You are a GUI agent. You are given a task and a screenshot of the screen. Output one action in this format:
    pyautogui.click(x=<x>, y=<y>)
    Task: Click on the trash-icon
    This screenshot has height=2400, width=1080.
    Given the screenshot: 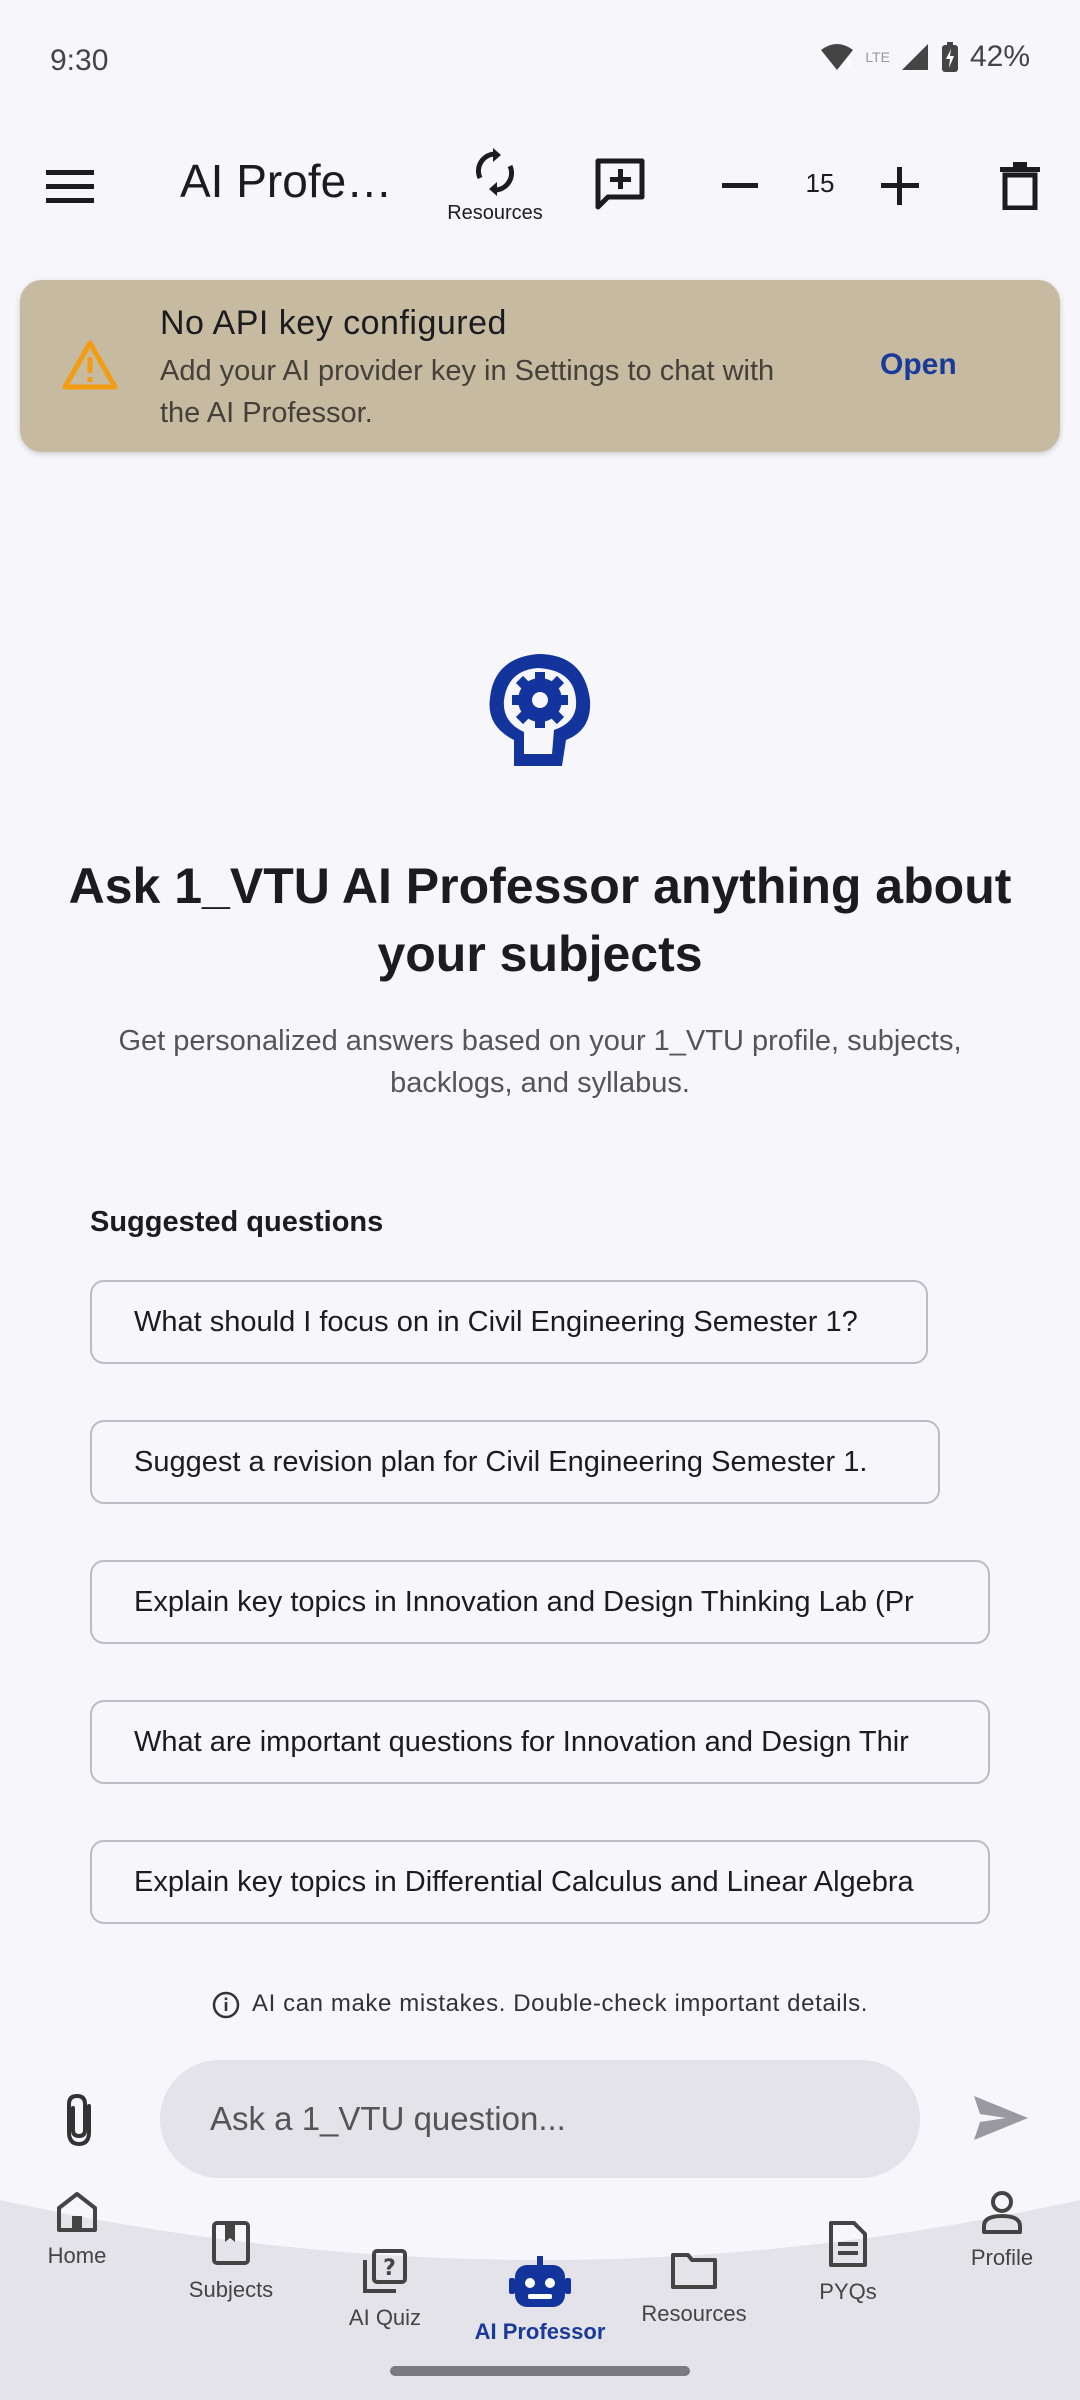 What is the action you would take?
    pyautogui.click(x=1020, y=186)
    